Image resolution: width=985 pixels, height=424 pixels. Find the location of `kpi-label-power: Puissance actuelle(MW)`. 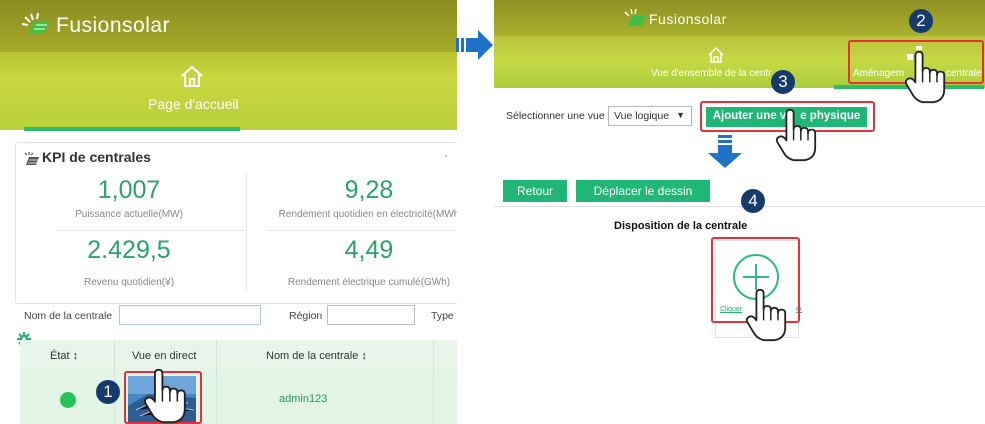

kpi-label-power: Puissance actuelle(MW) is located at coordinates (129, 214).